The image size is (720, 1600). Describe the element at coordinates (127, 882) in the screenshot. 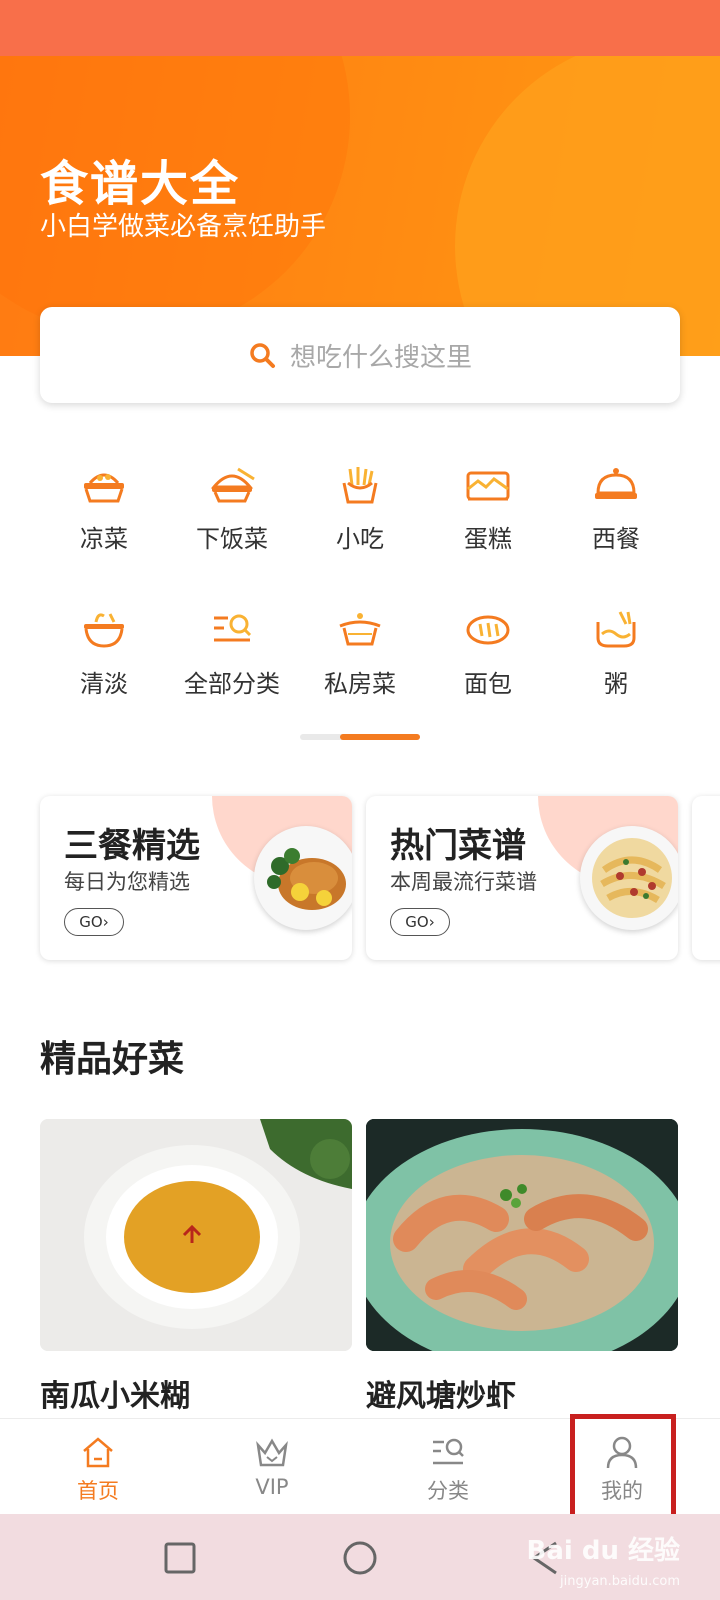

I see `promo-subtitle: 每日为您精选` at that location.